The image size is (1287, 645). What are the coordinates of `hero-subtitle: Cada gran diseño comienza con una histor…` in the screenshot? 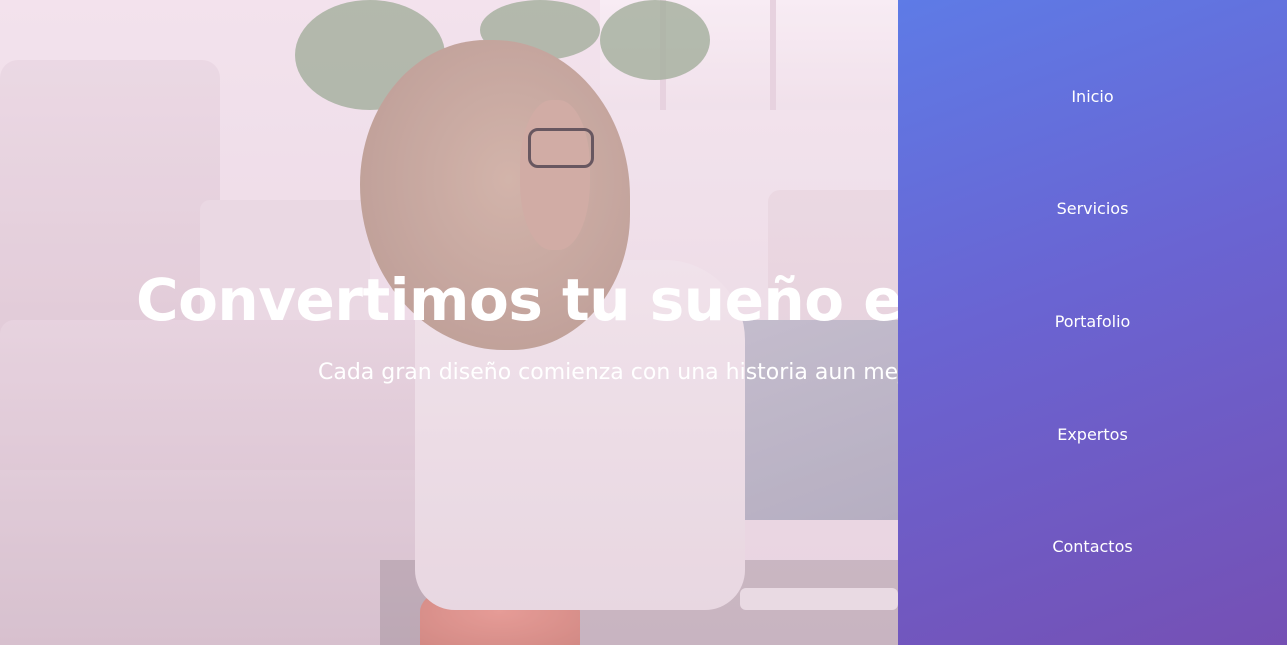 It's located at (608, 372).